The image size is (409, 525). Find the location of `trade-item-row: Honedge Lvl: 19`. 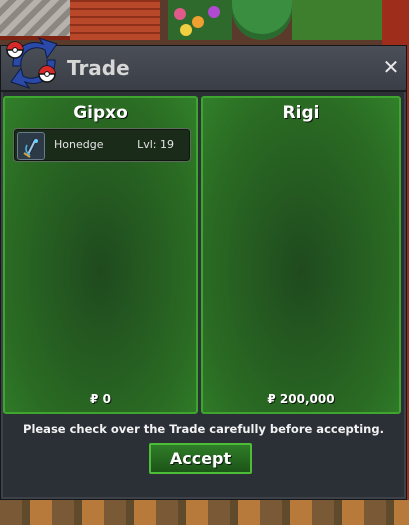

trade-item-row: Honedge Lvl: 19 is located at coordinates (102, 145).